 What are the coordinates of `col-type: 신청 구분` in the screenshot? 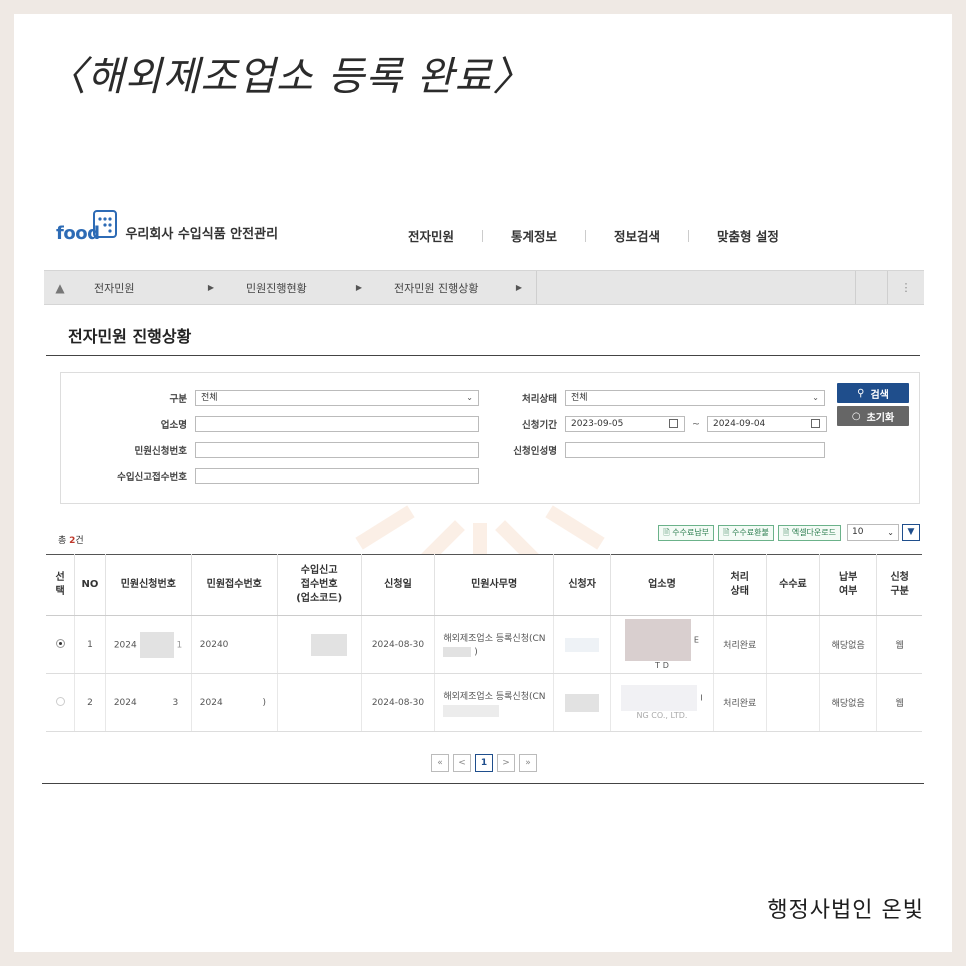 It's located at (899, 585).